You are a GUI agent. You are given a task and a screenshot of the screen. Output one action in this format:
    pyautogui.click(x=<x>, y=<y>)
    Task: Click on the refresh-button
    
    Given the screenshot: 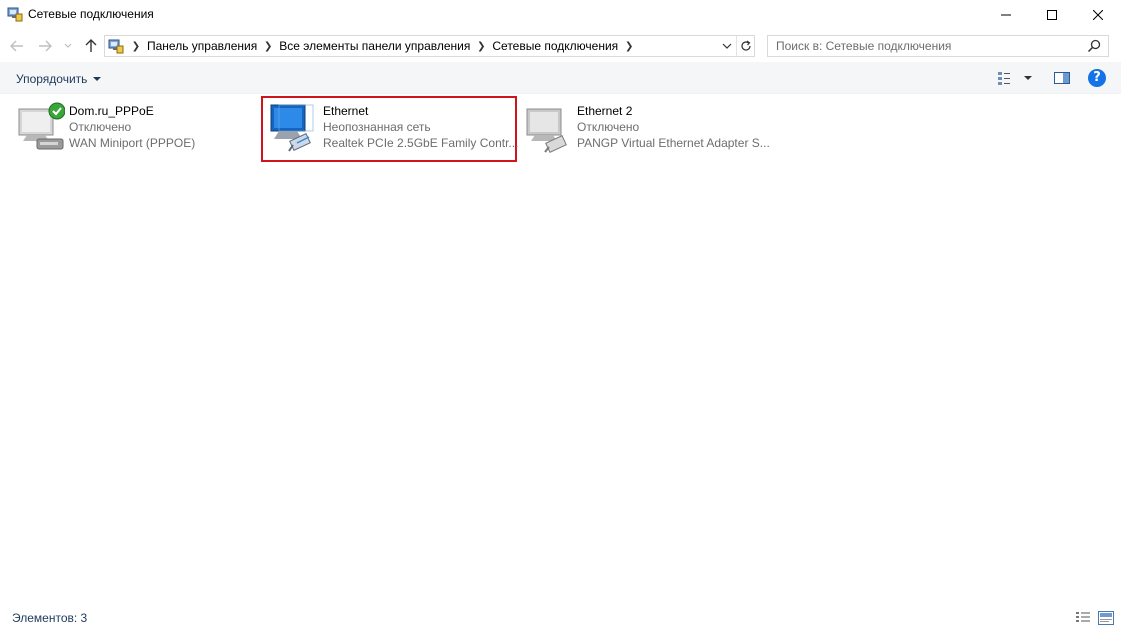 What is the action you would take?
    pyautogui.click(x=745, y=46)
    